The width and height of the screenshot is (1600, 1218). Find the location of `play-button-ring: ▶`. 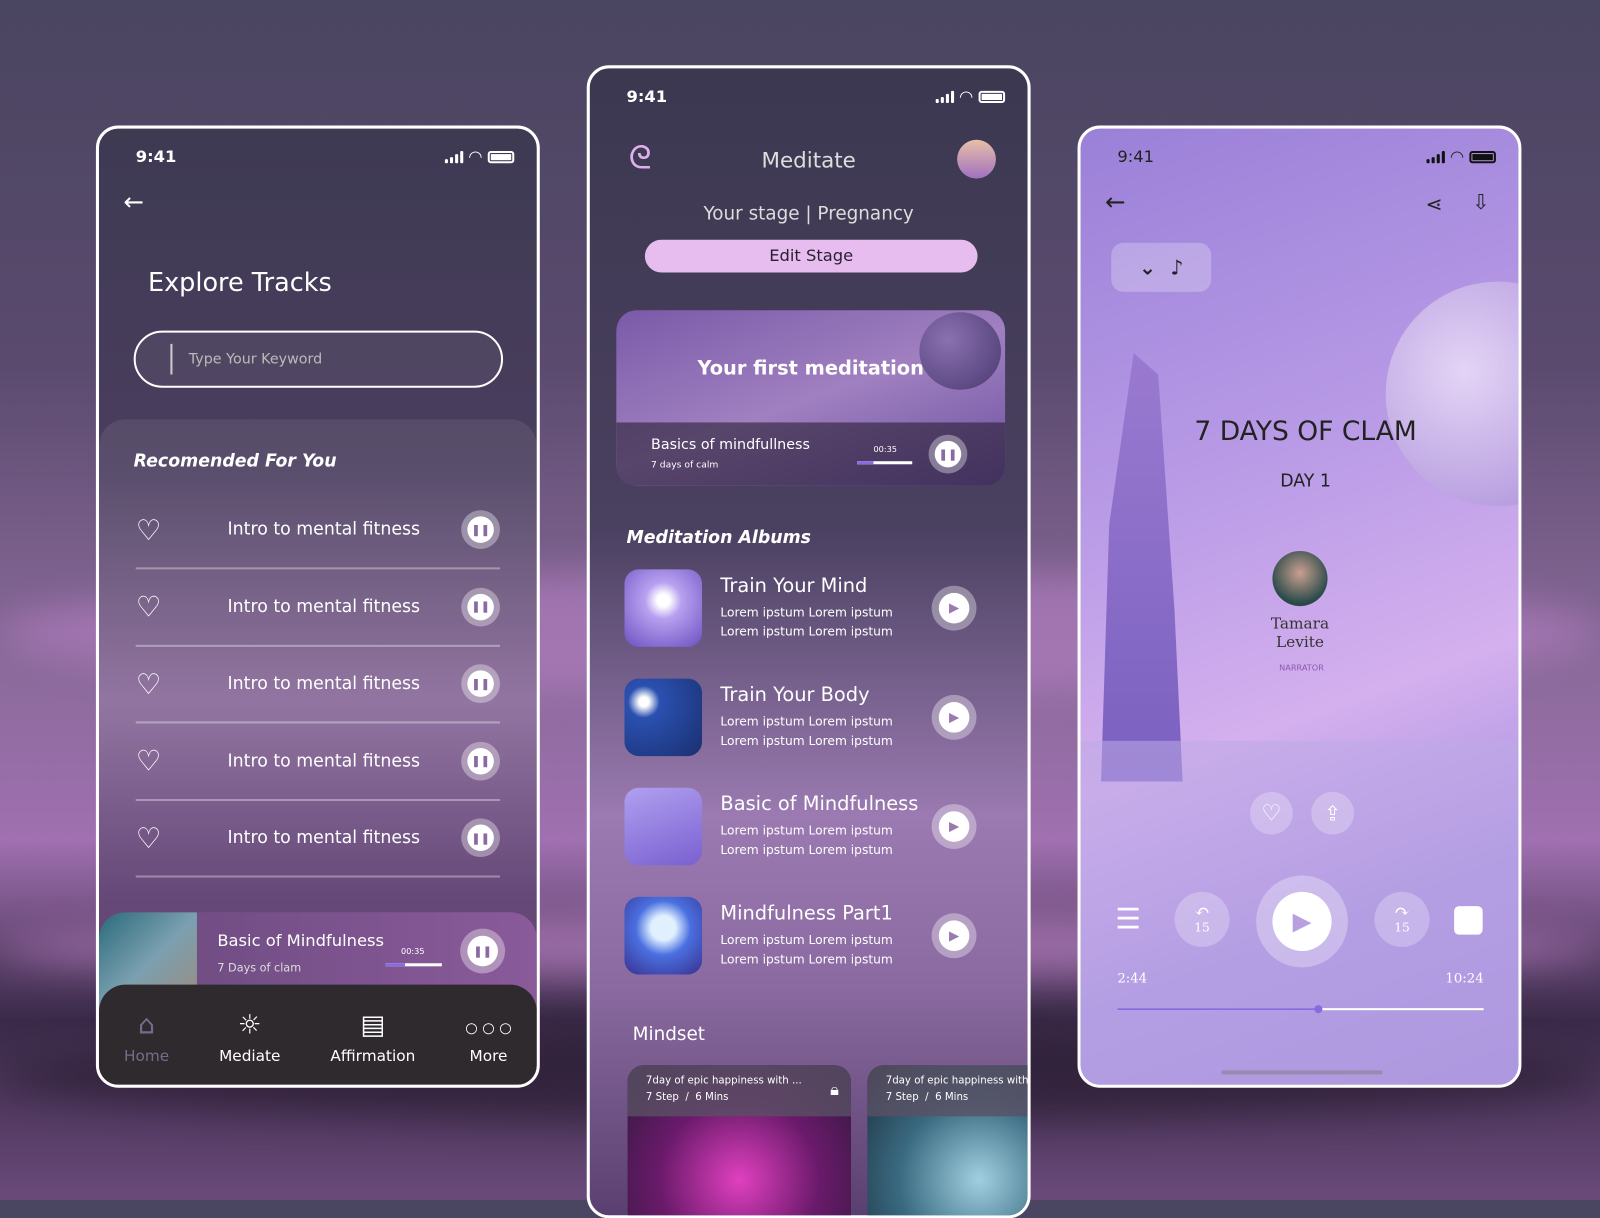

play-button-ring: ▶ is located at coordinates (1302, 921).